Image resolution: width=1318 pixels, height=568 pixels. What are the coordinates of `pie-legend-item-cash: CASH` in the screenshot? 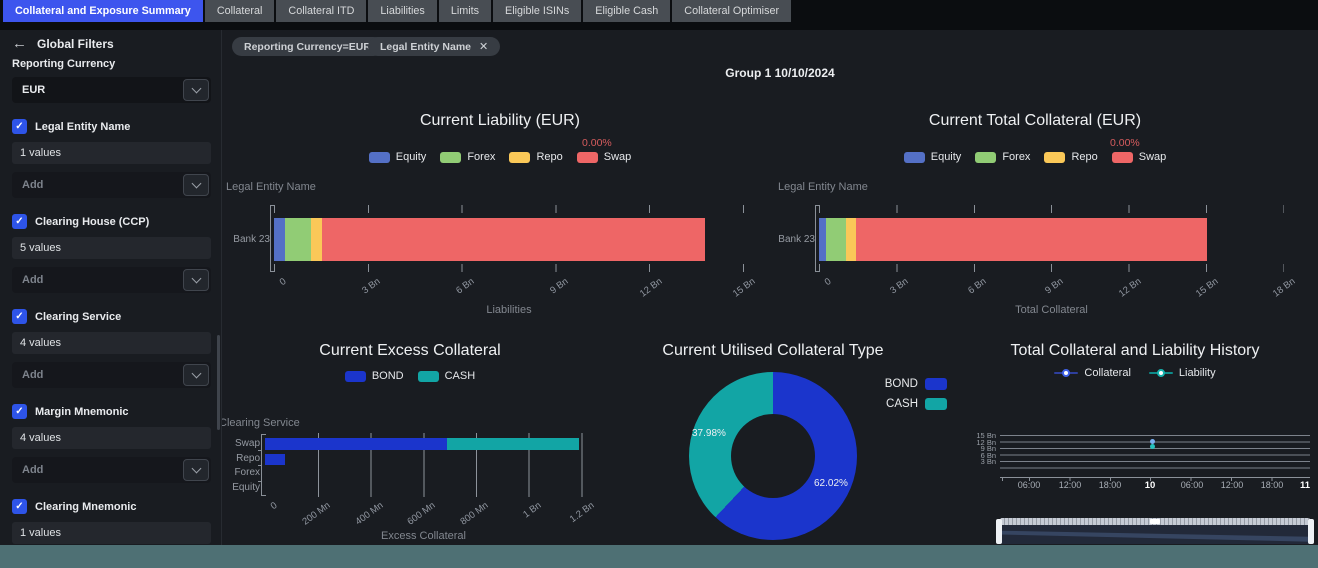 It's located at (879, 404).